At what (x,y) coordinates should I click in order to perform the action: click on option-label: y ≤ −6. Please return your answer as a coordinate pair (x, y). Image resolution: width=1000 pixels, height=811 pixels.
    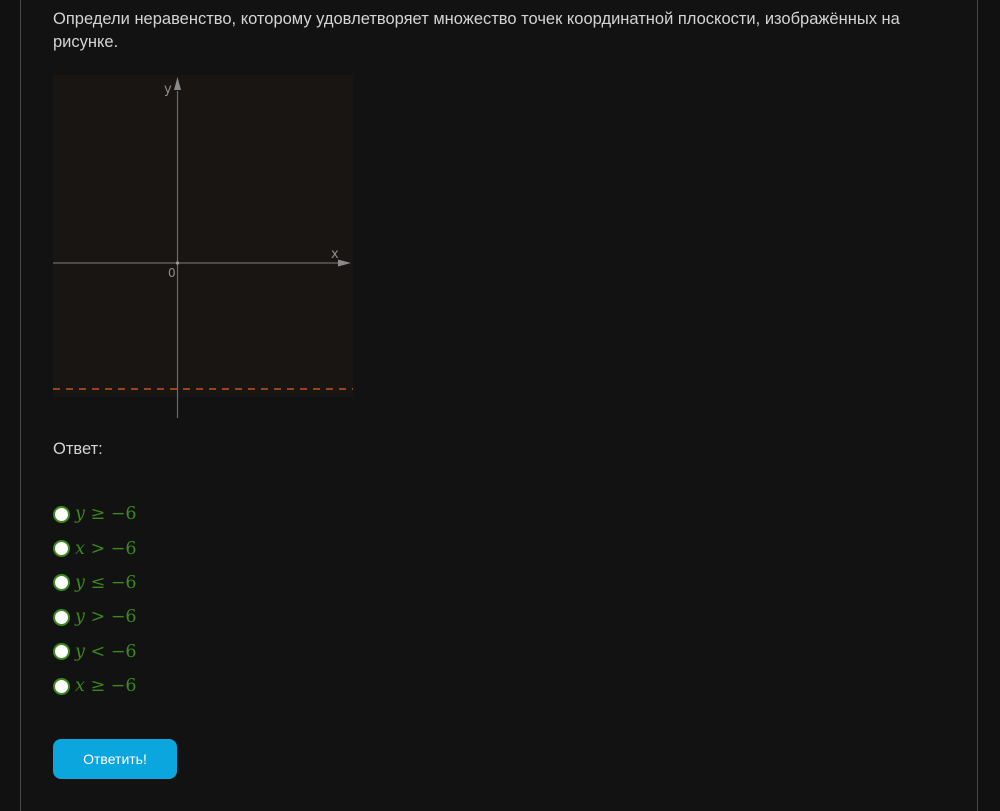
    Looking at the image, I should click on (106, 583).